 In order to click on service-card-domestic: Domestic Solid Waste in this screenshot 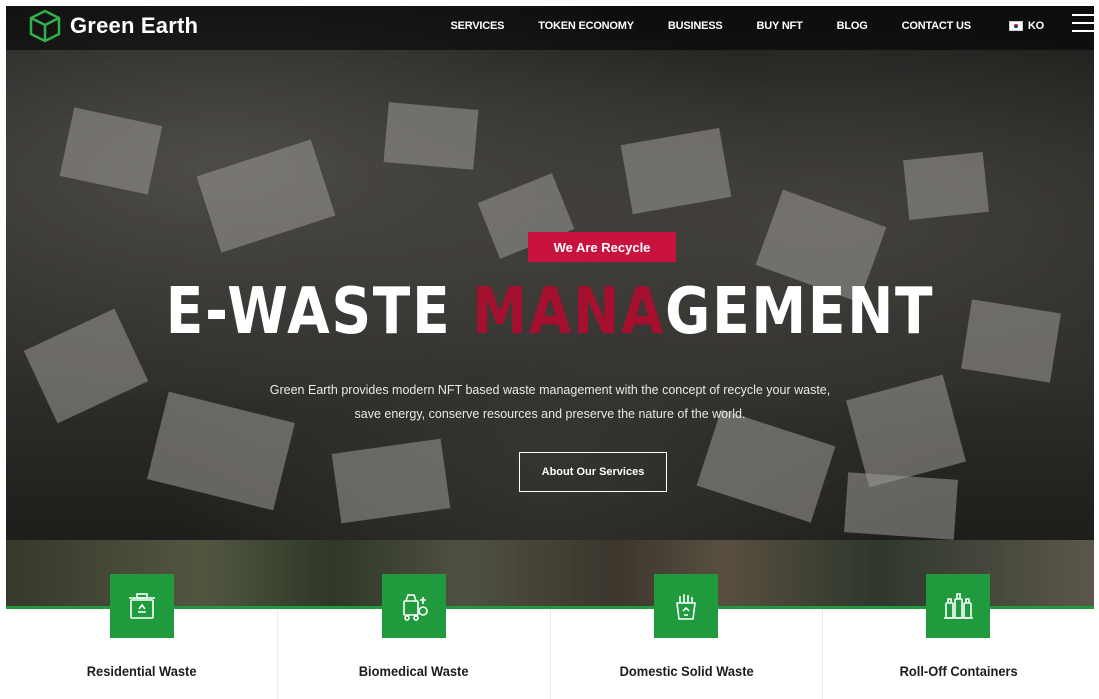, I will do `click(687, 636)`.